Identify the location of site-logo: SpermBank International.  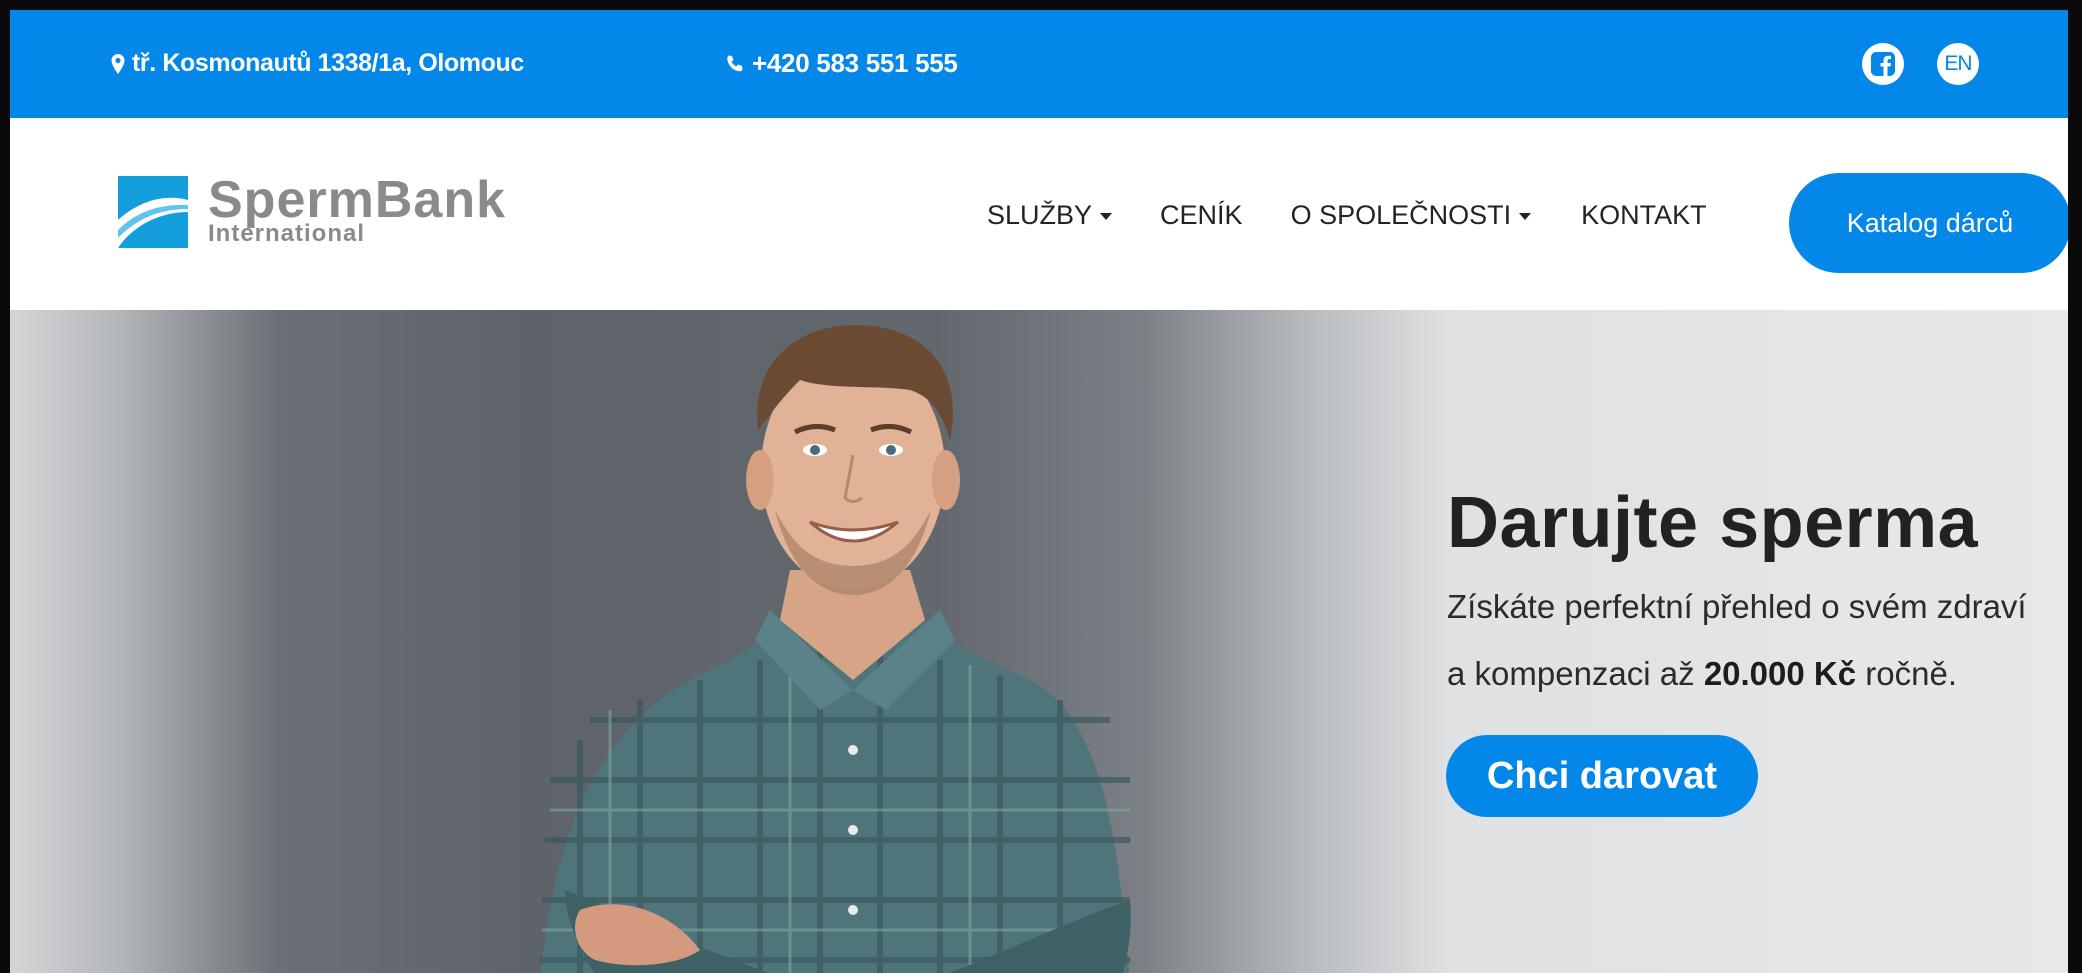
(314, 217).